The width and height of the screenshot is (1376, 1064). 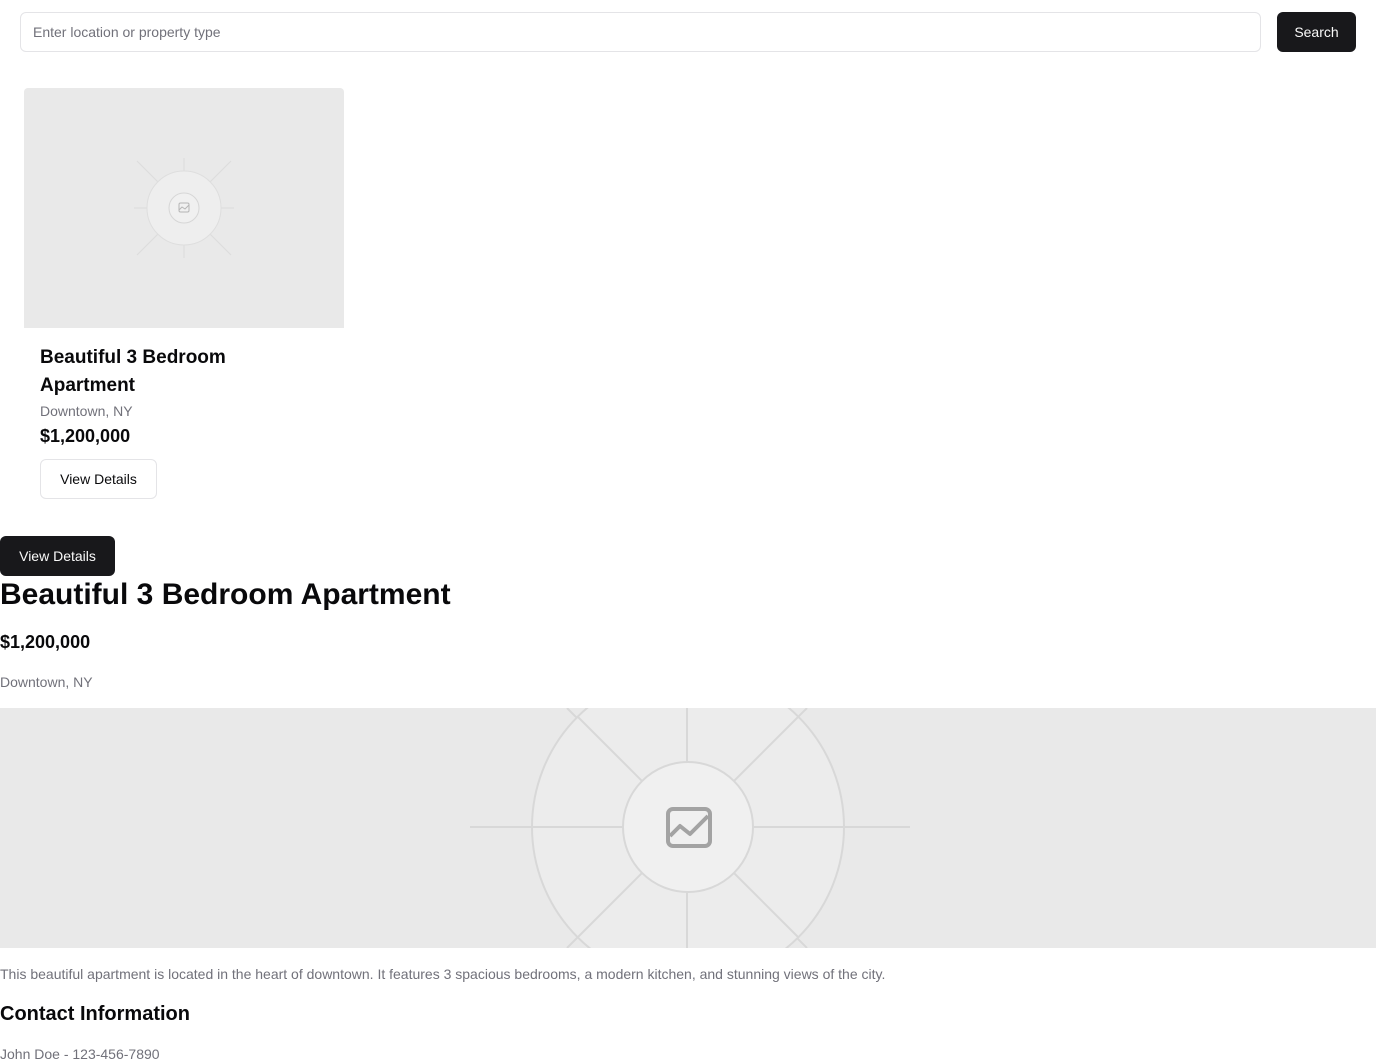 I want to click on detail-title: Beautiful 3 Bedroom Apartment, so click(x=225, y=594).